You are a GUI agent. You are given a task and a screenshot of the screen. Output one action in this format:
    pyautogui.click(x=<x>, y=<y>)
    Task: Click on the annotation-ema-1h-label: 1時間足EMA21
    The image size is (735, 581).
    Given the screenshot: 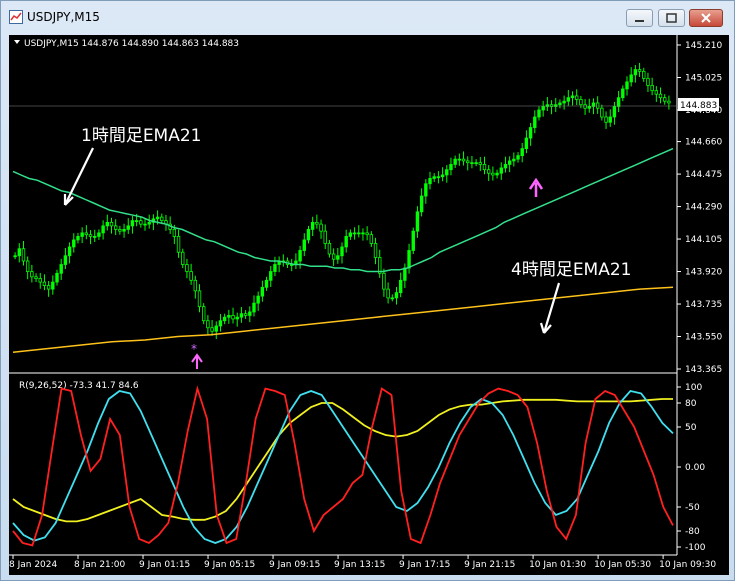 What is the action you would take?
    pyautogui.click(x=141, y=136)
    